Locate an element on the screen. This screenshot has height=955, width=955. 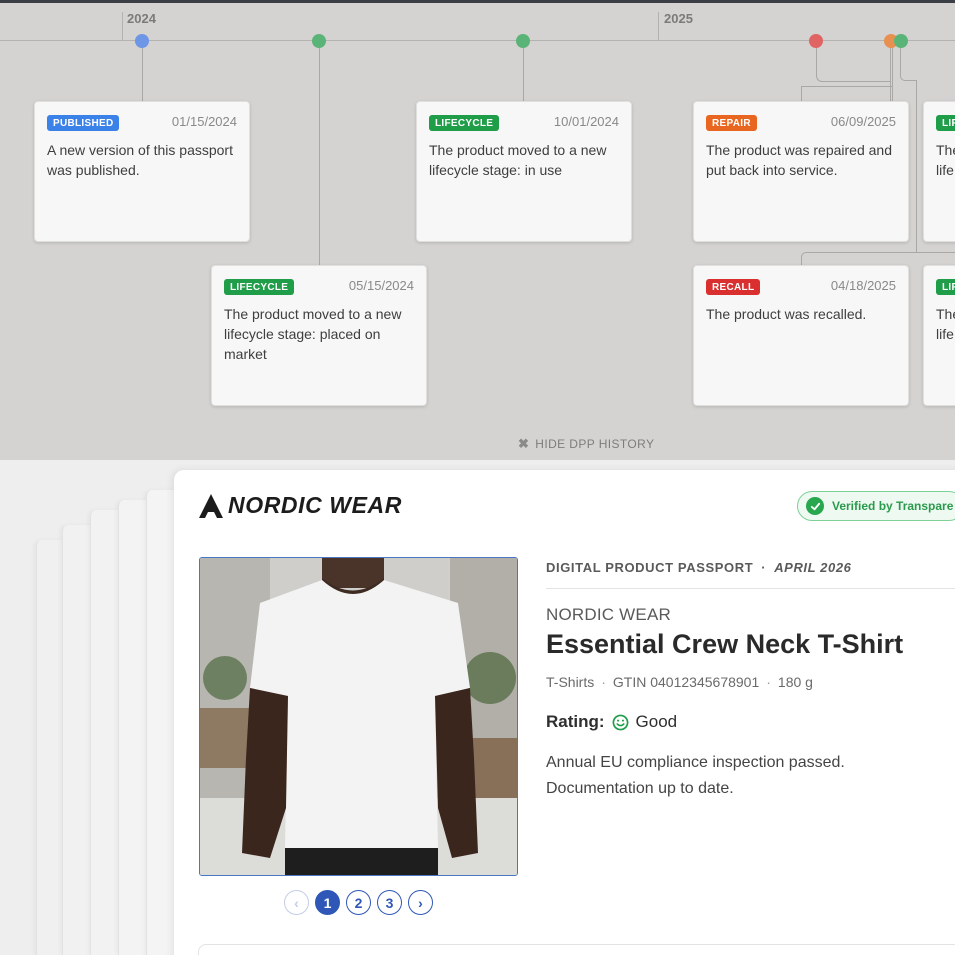
page-button-3: 3 is located at coordinates (389, 902).